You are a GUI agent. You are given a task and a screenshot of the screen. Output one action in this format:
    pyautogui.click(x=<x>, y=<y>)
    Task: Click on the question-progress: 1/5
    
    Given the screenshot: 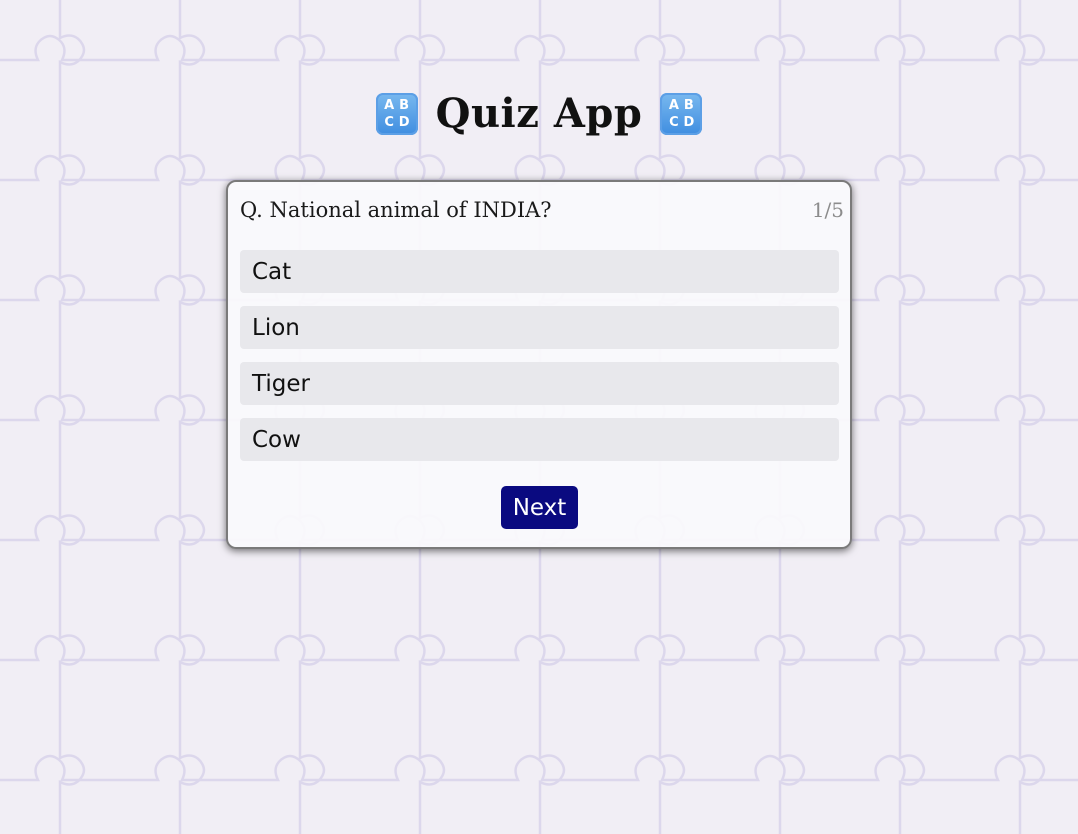 What is the action you would take?
    pyautogui.click(x=827, y=210)
    